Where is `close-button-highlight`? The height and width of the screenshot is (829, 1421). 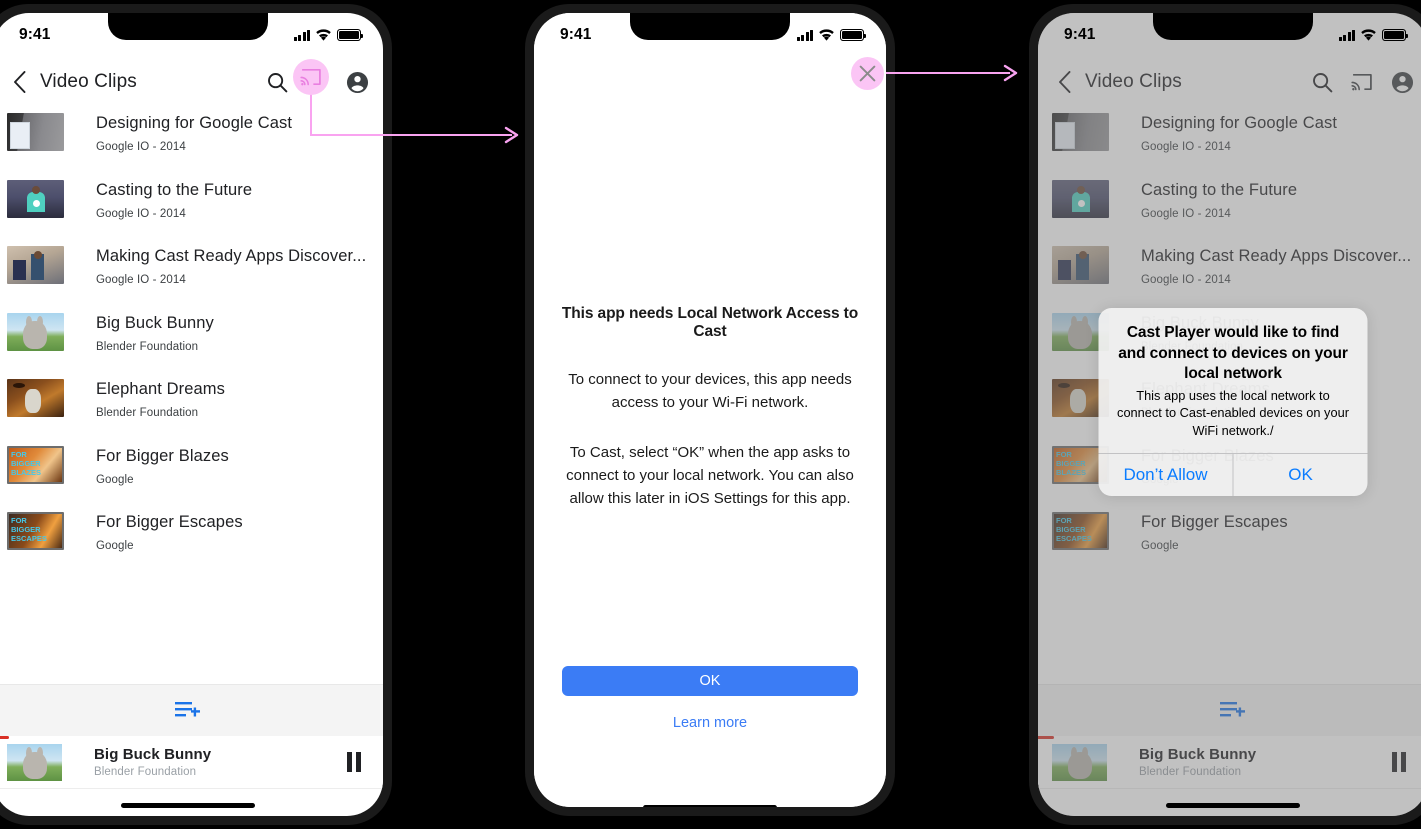 close-button-highlight is located at coordinates (867, 73).